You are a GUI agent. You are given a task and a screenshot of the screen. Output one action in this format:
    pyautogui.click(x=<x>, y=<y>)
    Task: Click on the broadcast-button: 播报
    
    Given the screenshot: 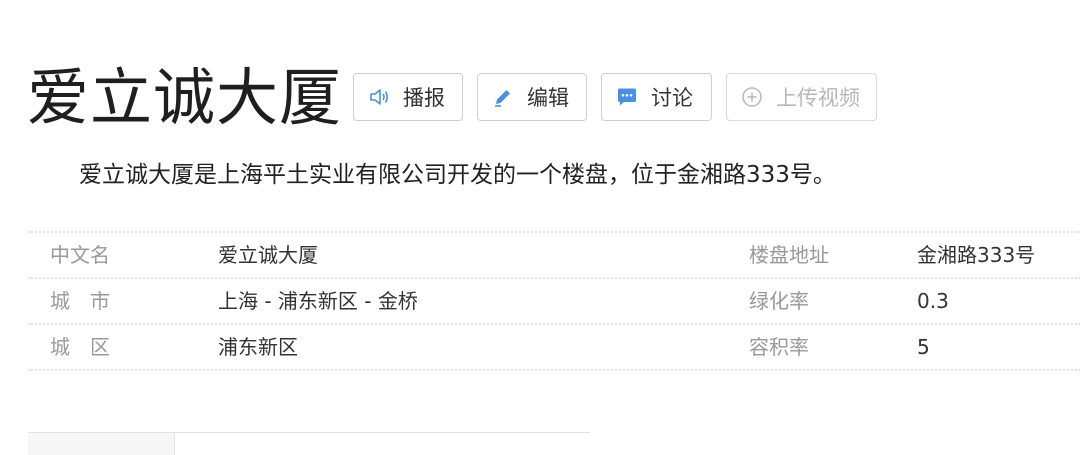 What is the action you would take?
    pyautogui.click(x=408, y=97)
    